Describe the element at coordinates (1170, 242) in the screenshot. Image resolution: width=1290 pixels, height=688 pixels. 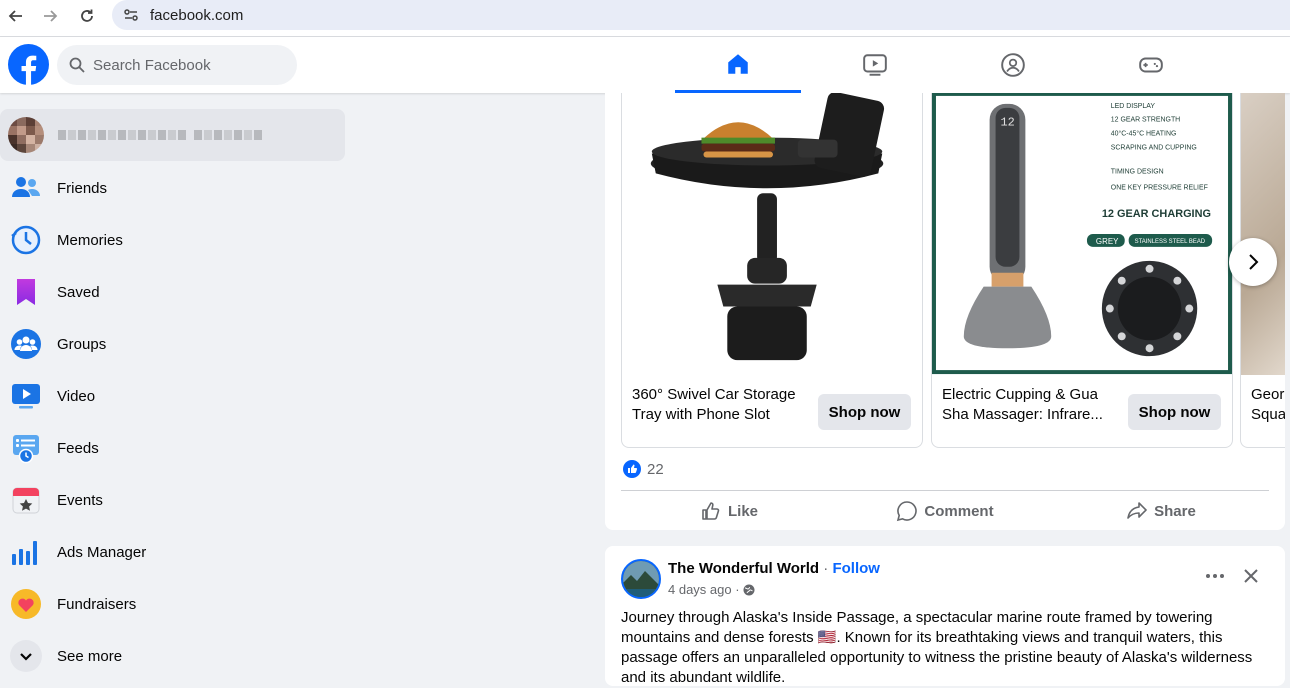
I see `steel-badge: STAINLESS STEEL BEAD` at that location.